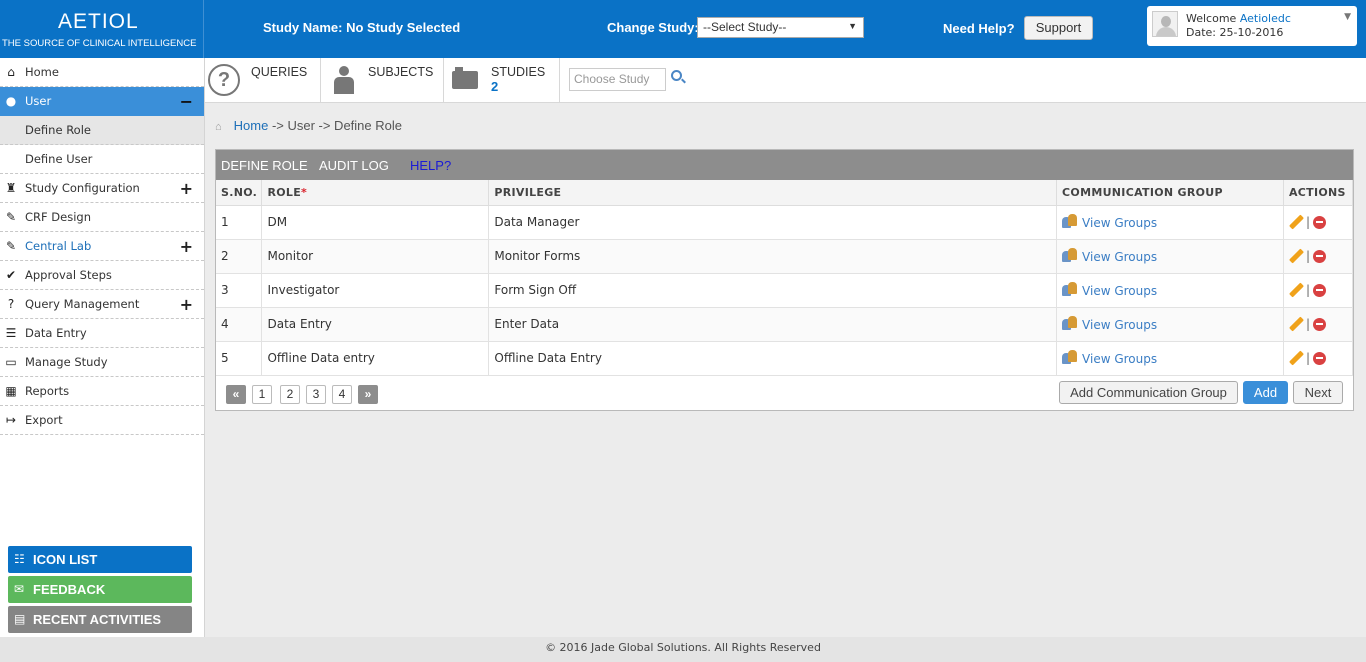 This screenshot has height=662, width=1366. Describe the element at coordinates (102, 333) in the screenshot. I see `sidebar-item-data-entry: ☰ Data Entry` at that location.